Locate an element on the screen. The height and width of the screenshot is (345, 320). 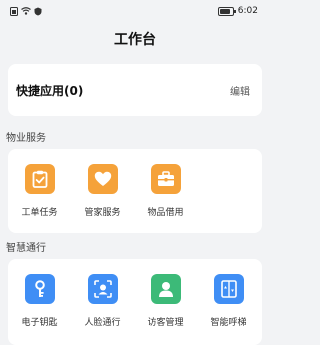
tile-face-access: 人脸通行 is located at coordinates (102, 301).